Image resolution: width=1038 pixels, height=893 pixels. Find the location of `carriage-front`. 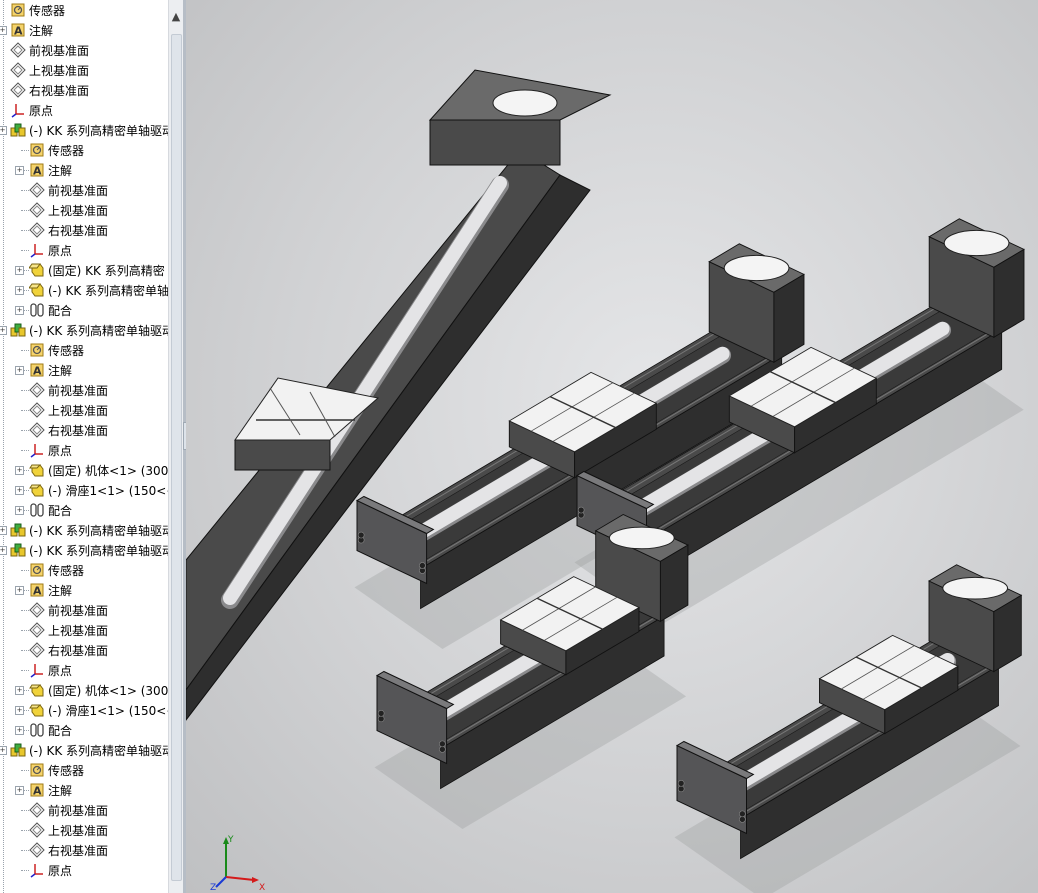

carriage-front is located at coordinates (282, 455).